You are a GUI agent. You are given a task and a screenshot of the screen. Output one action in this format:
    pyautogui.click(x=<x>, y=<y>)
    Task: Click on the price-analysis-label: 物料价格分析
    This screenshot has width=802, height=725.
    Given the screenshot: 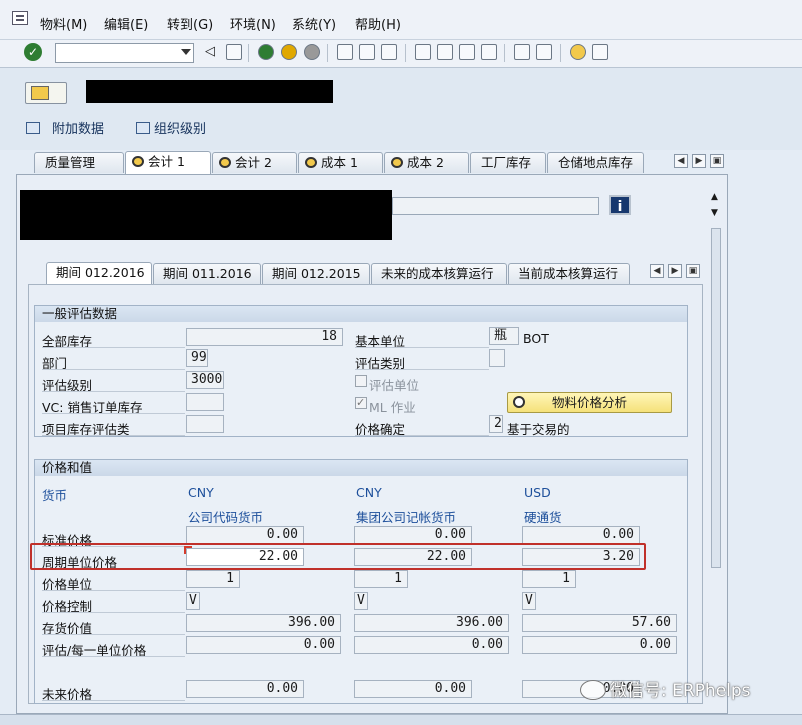 What is the action you would take?
    pyautogui.click(x=589, y=402)
    